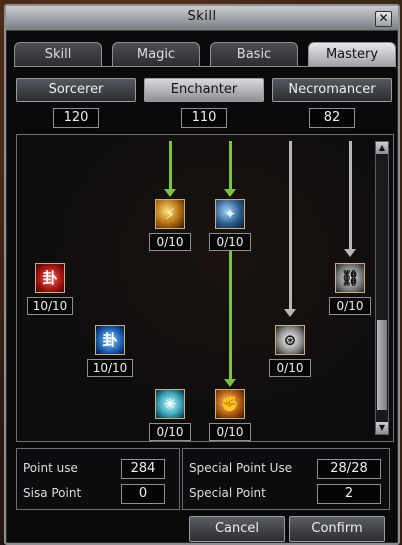  I want to click on tree-scrollbar: ▲ ▼, so click(382, 288).